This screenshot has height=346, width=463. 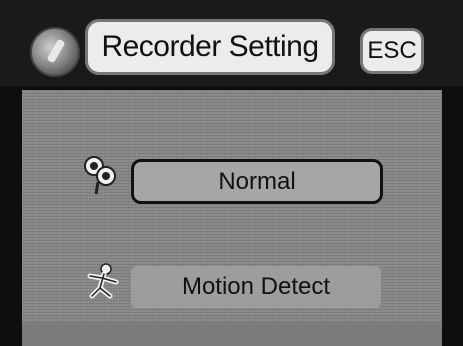 What do you see at coordinates (100, 175) in the screenshot?
I see `camera-icon` at bounding box center [100, 175].